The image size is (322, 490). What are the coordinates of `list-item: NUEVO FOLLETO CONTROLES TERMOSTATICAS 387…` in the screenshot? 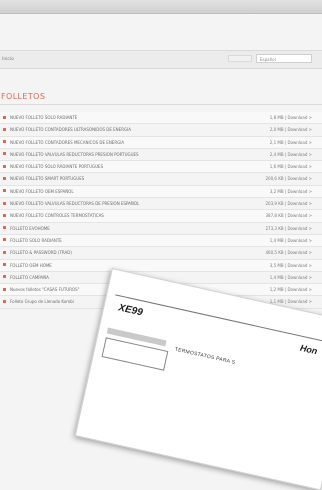 It's located at (161, 216).